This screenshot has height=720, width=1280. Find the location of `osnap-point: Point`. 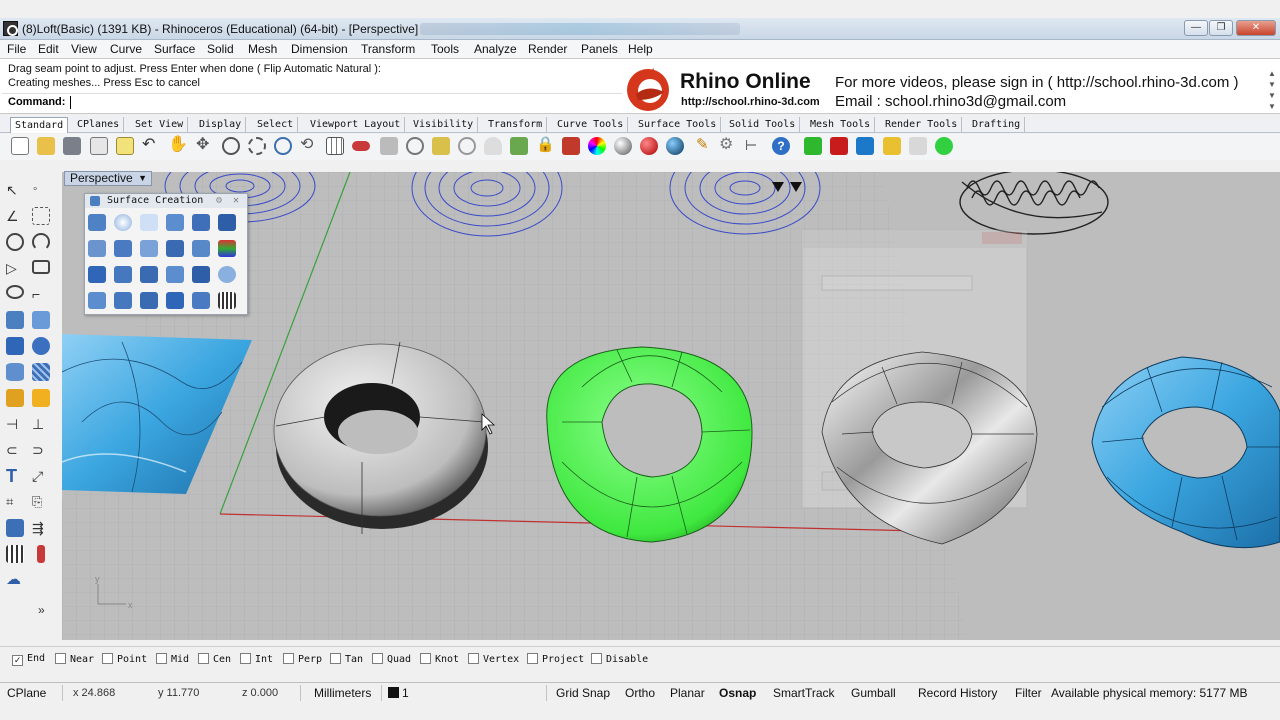

osnap-point: Point is located at coordinates (124, 659).